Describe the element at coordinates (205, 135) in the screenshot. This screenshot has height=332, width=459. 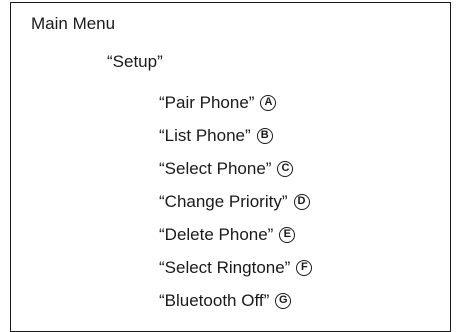
I see `option-label: “List Phone”` at that location.